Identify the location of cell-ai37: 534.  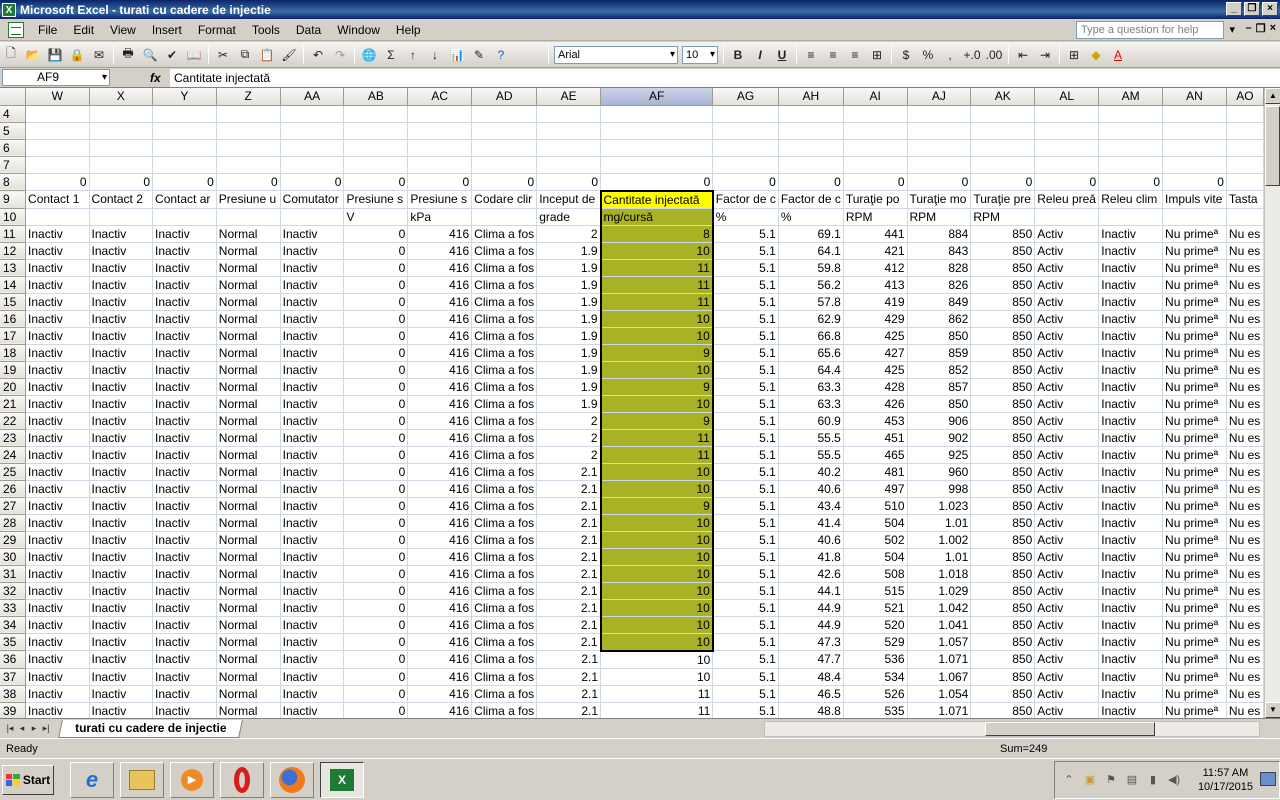
(875, 677).